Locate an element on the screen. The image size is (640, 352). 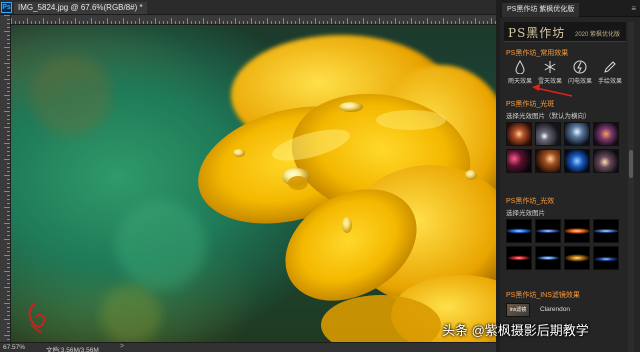
filter-clarendon-item: ins滤镜 Clarendon is located at coordinates (565, 310).